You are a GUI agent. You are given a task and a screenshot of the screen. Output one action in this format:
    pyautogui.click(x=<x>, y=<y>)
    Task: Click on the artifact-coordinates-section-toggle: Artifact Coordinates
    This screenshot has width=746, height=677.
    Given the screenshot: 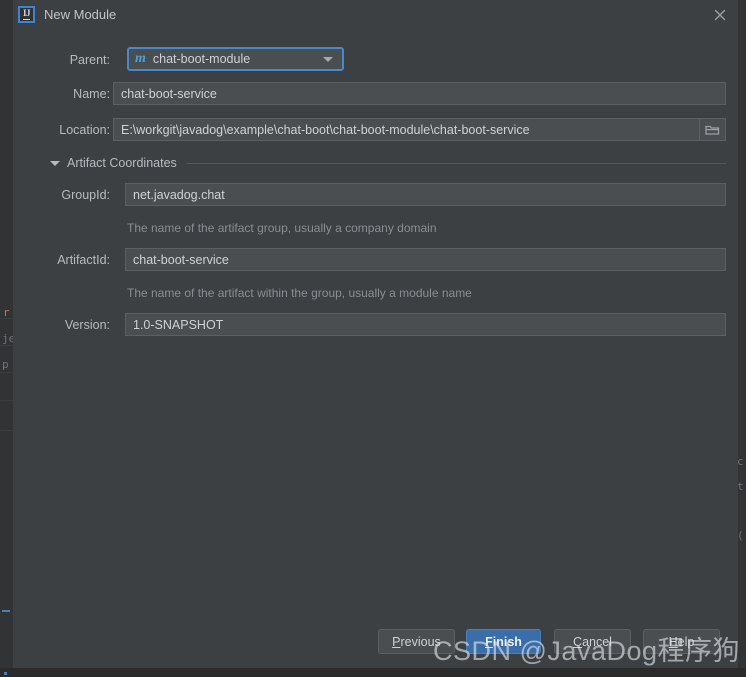 What is the action you would take?
    pyautogui.click(x=388, y=163)
    